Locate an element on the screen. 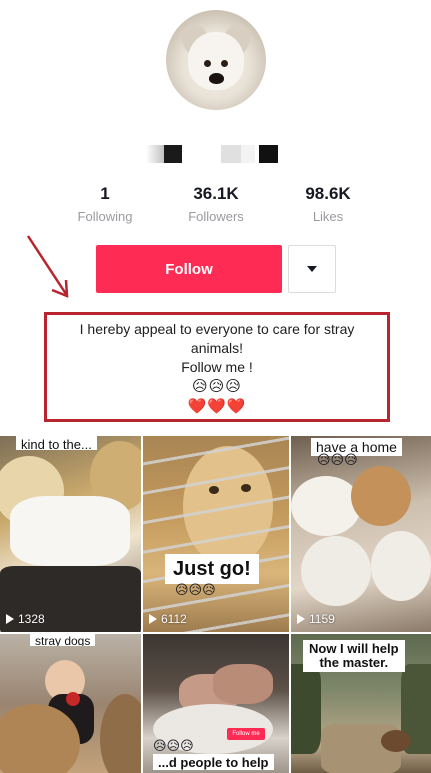 Image resolution: width=431 pixels, height=773 pixels. likes-count: 98.6K is located at coordinates (328, 193).